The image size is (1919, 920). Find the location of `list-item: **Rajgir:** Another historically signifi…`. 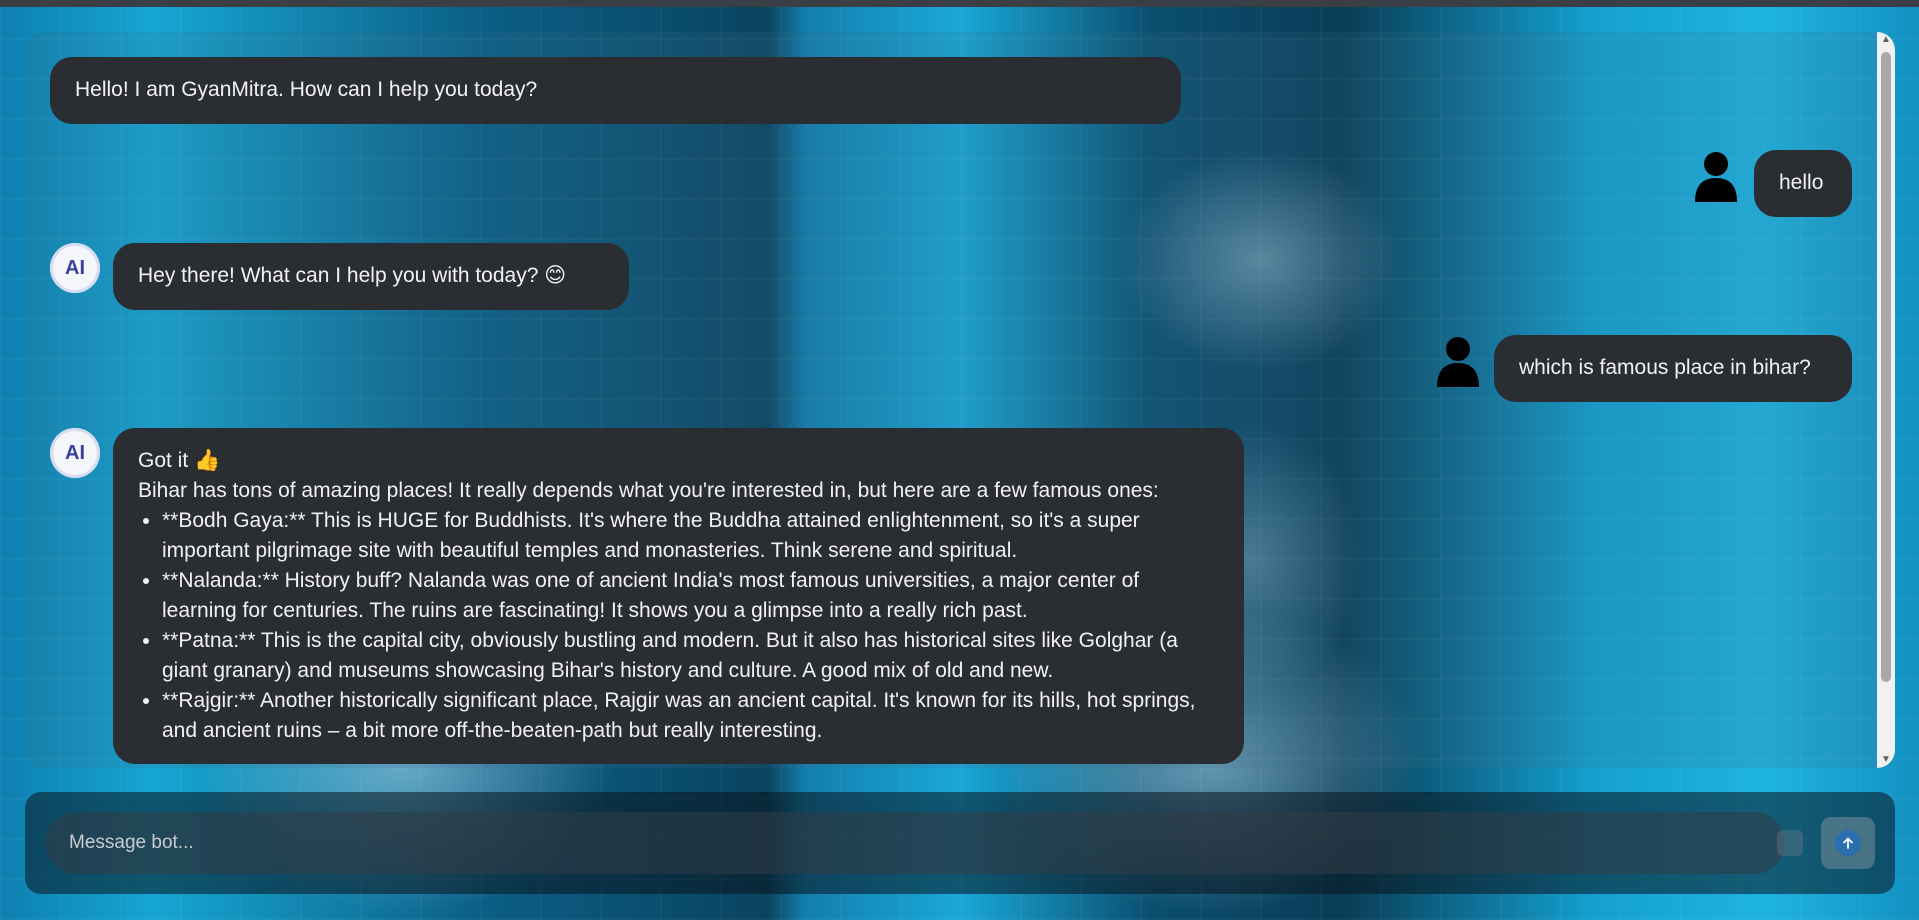

list-item: **Rajgir:** Another historically signifi… is located at coordinates (690, 716).